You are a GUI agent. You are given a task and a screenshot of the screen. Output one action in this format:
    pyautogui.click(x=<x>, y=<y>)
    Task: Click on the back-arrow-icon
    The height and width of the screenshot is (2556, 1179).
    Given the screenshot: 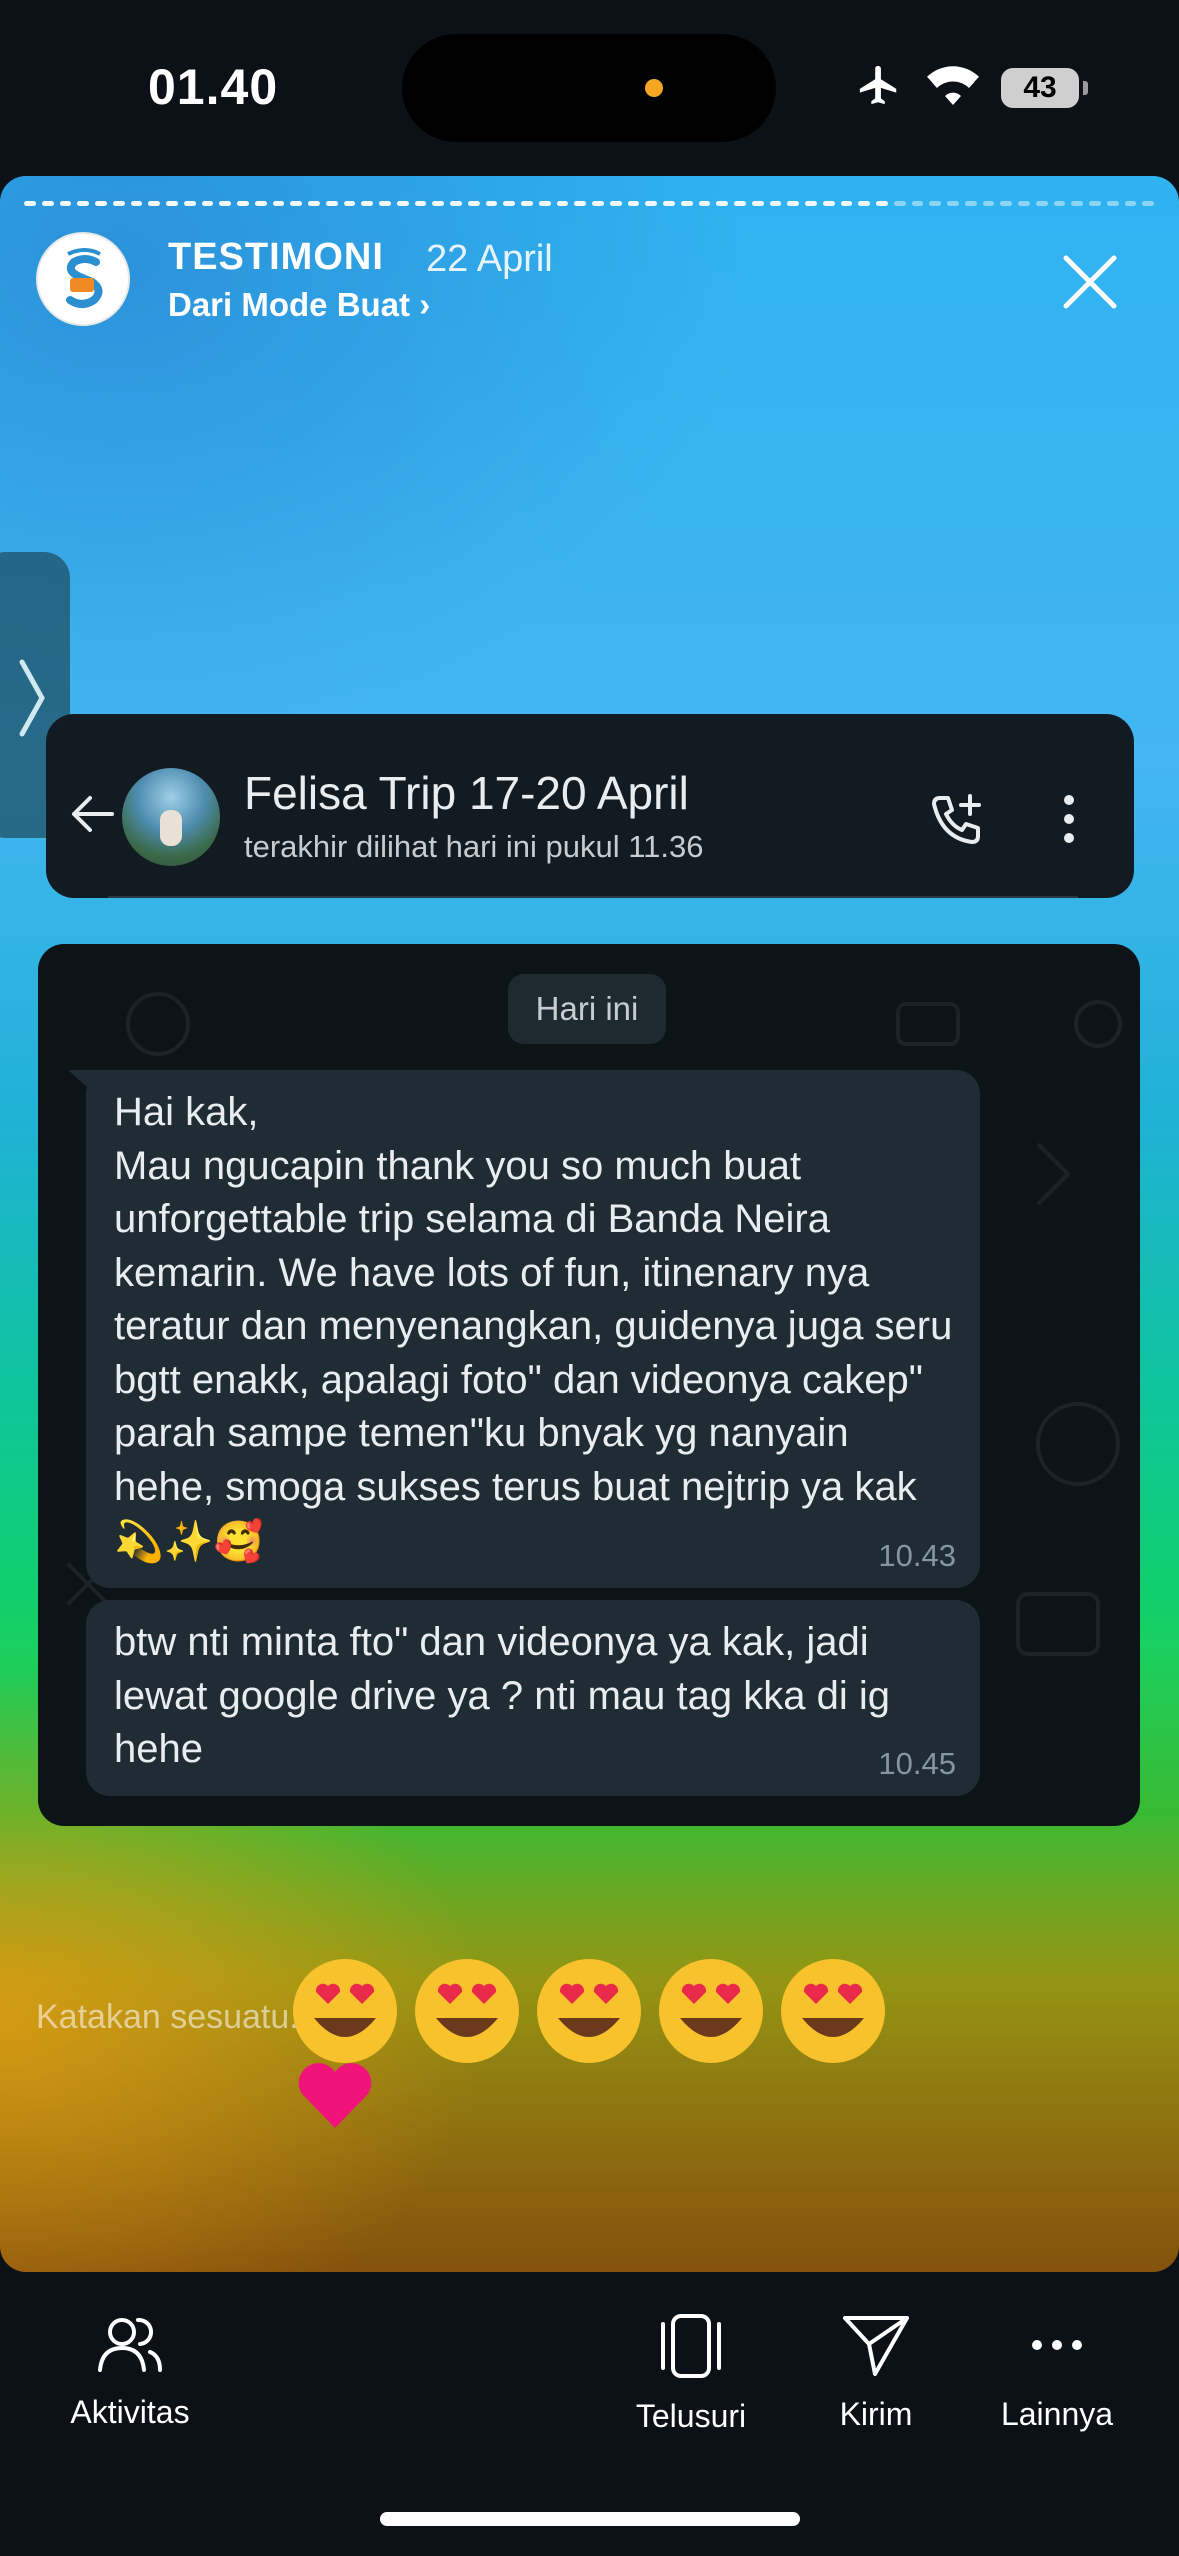 What is the action you would take?
    pyautogui.click(x=93, y=814)
    